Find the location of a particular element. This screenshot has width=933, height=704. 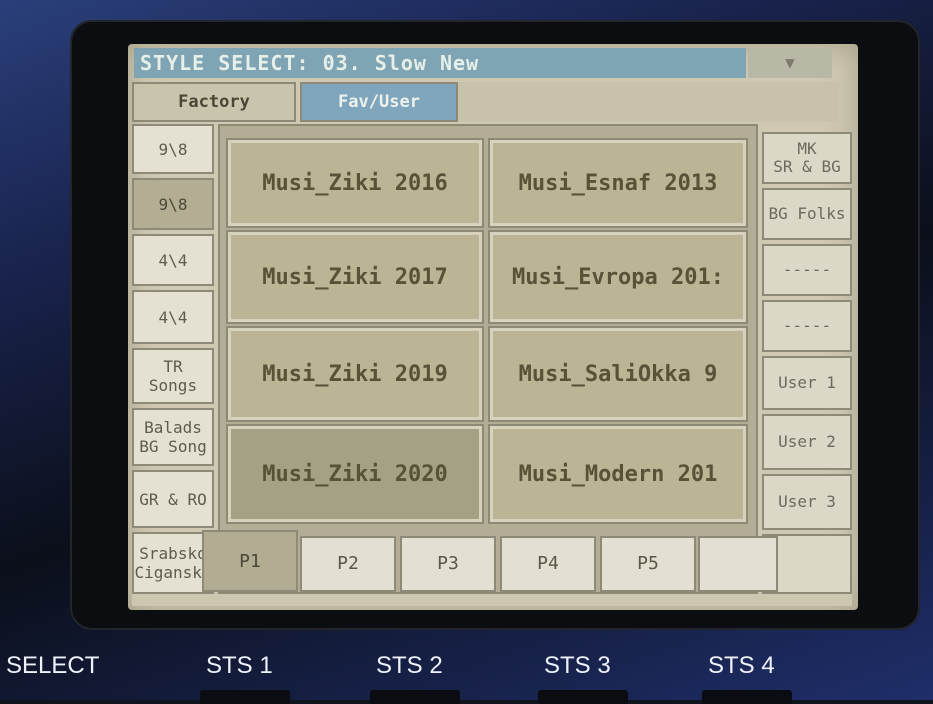

tab-factory: Factory is located at coordinates (214, 102).